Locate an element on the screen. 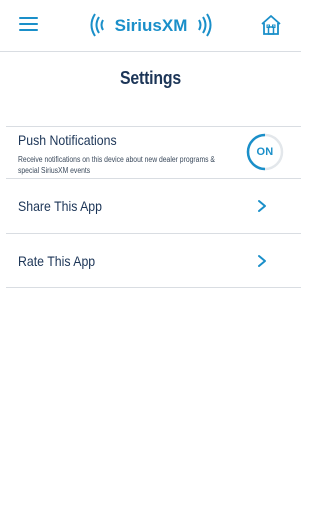 The width and height of the screenshot is (320, 512). home-button is located at coordinates (271, 25).